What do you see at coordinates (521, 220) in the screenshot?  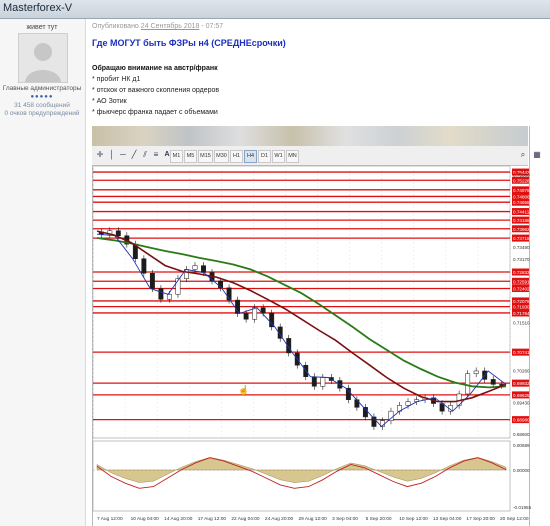 I see `price-axis-label: 0.74188` at bounding box center [521, 220].